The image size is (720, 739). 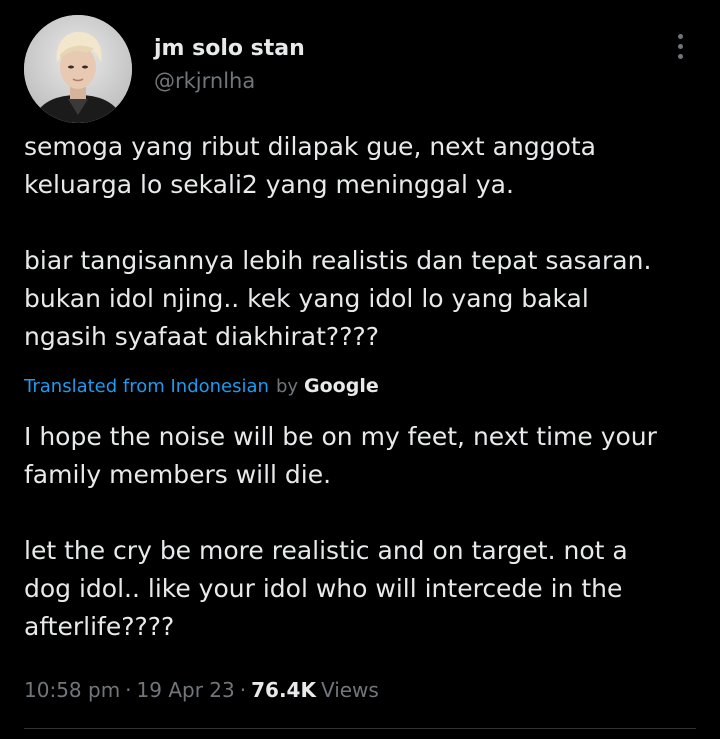 I want to click on tweet-date: 19 Apr 23, so click(x=186, y=690).